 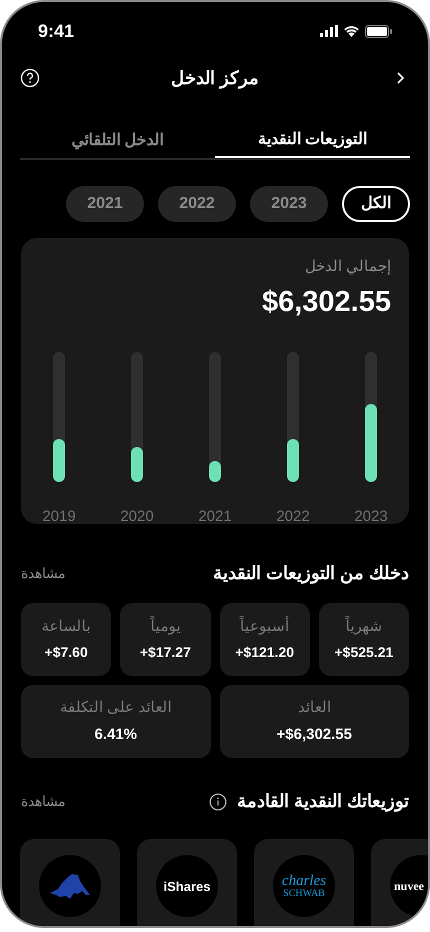 I want to click on stat-label: شهرياً, so click(x=363, y=626).